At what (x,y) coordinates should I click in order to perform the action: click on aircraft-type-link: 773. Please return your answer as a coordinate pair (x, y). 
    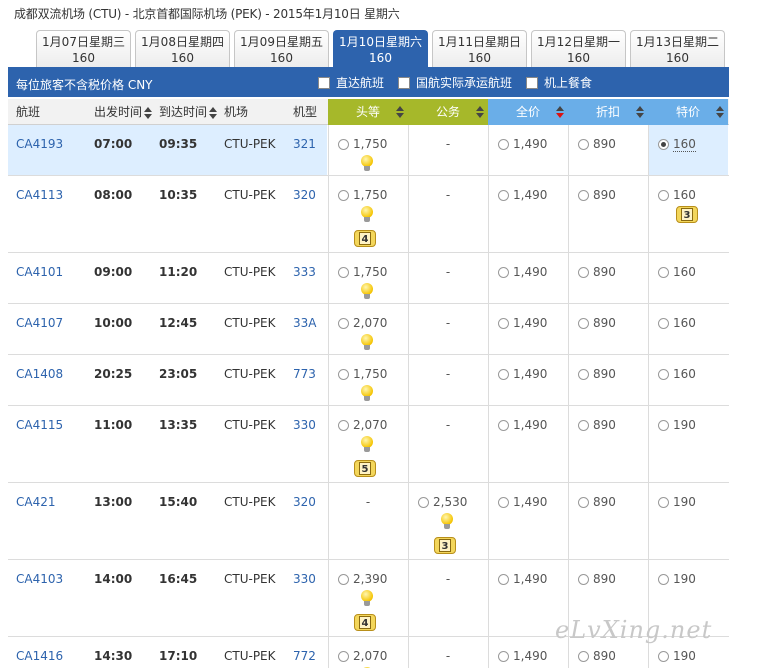
    Looking at the image, I should click on (304, 374).